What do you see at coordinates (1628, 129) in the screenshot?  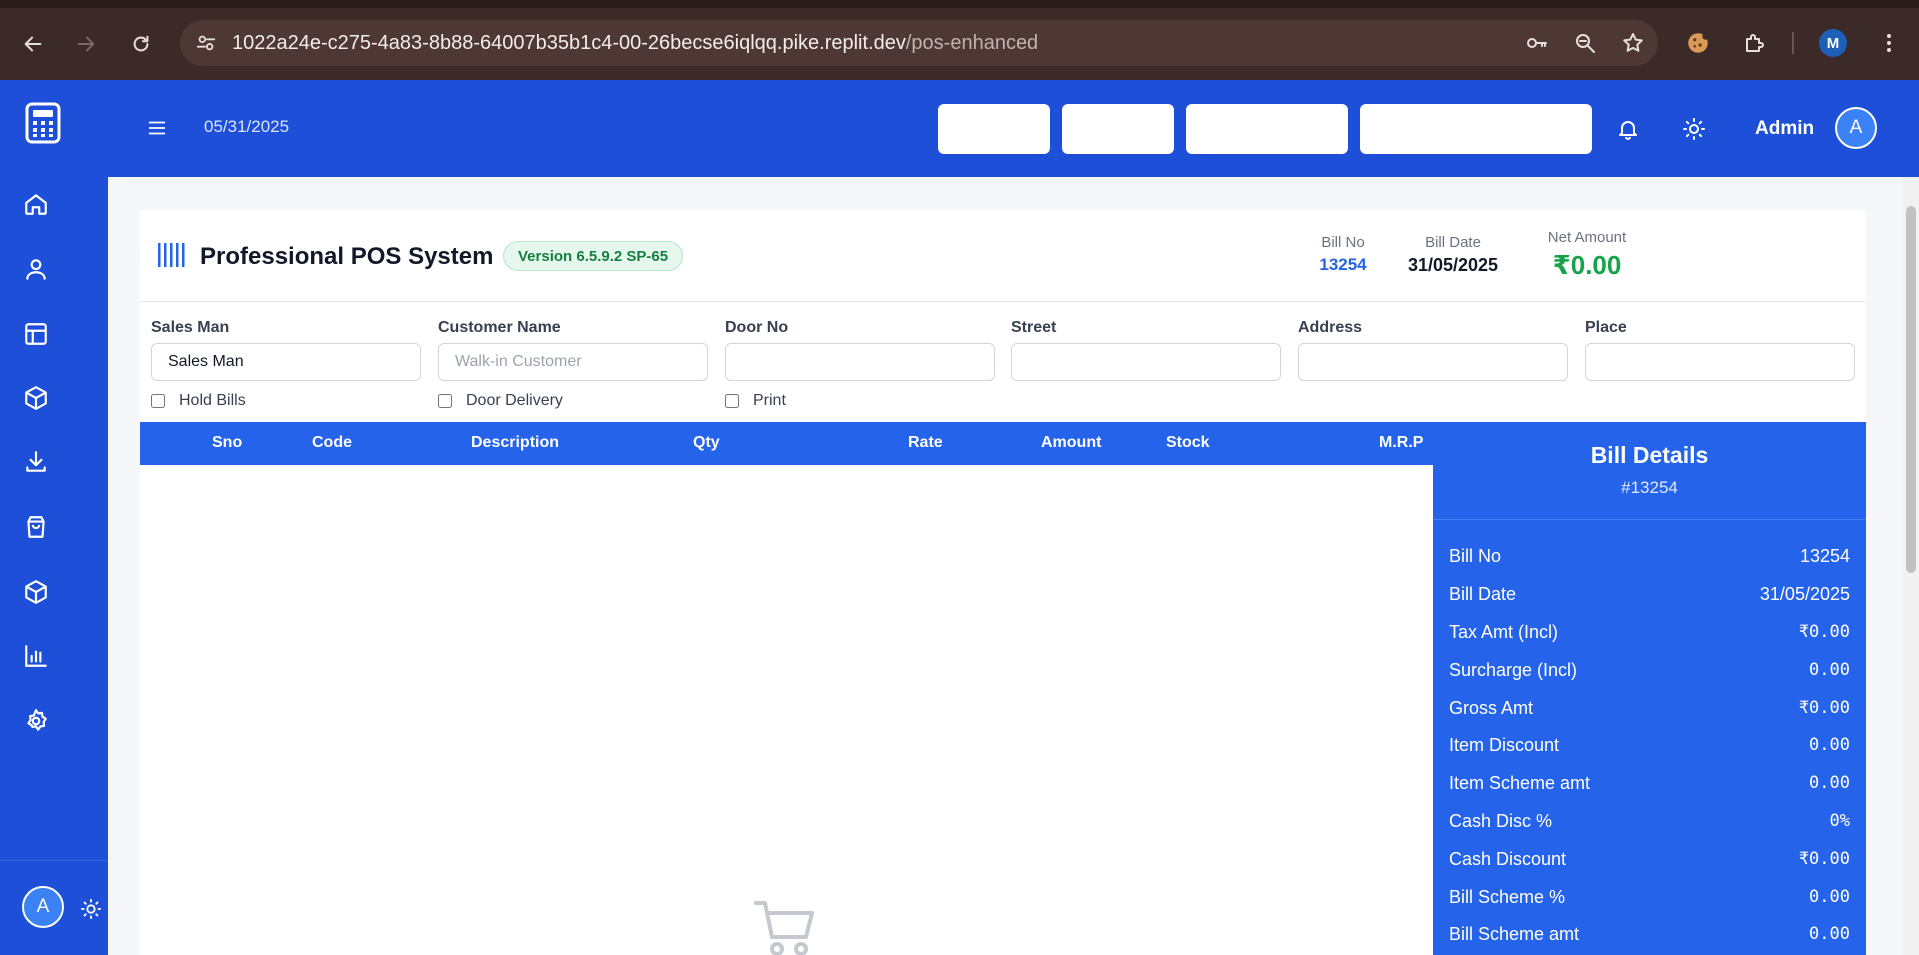 I see `notifications-button` at bounding box center [1628, 129].